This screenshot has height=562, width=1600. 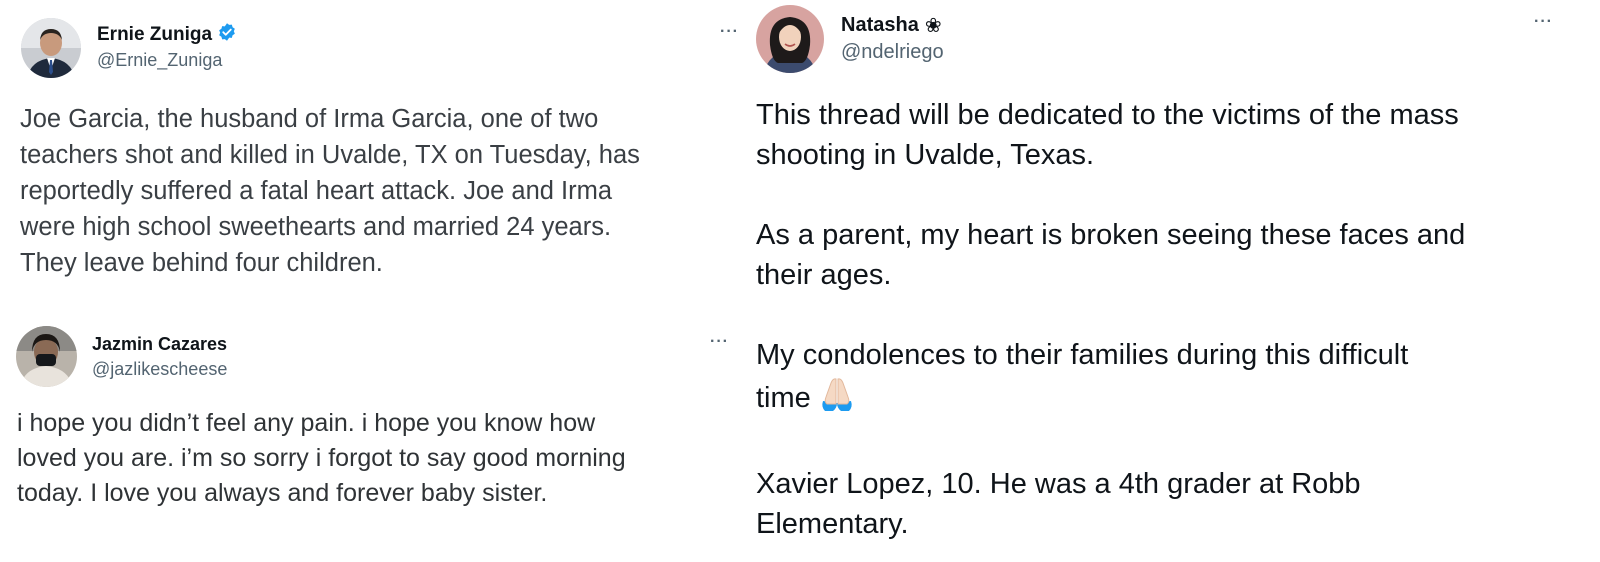 What do you see at coordinates (933, 25) in the screenshot?
I see `flower-symbol-icon: ❀` at bounding box center [933, 25].